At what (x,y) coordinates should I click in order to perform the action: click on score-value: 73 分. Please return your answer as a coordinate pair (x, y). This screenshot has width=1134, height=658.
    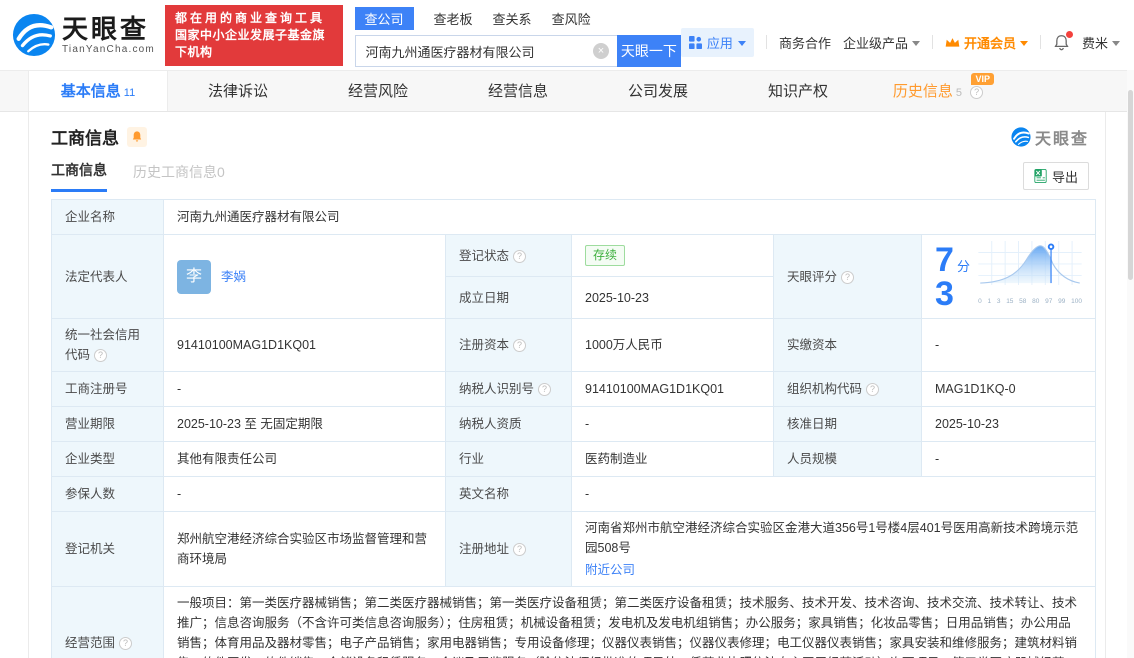
    Looking at the image, I should click on (953, 276).